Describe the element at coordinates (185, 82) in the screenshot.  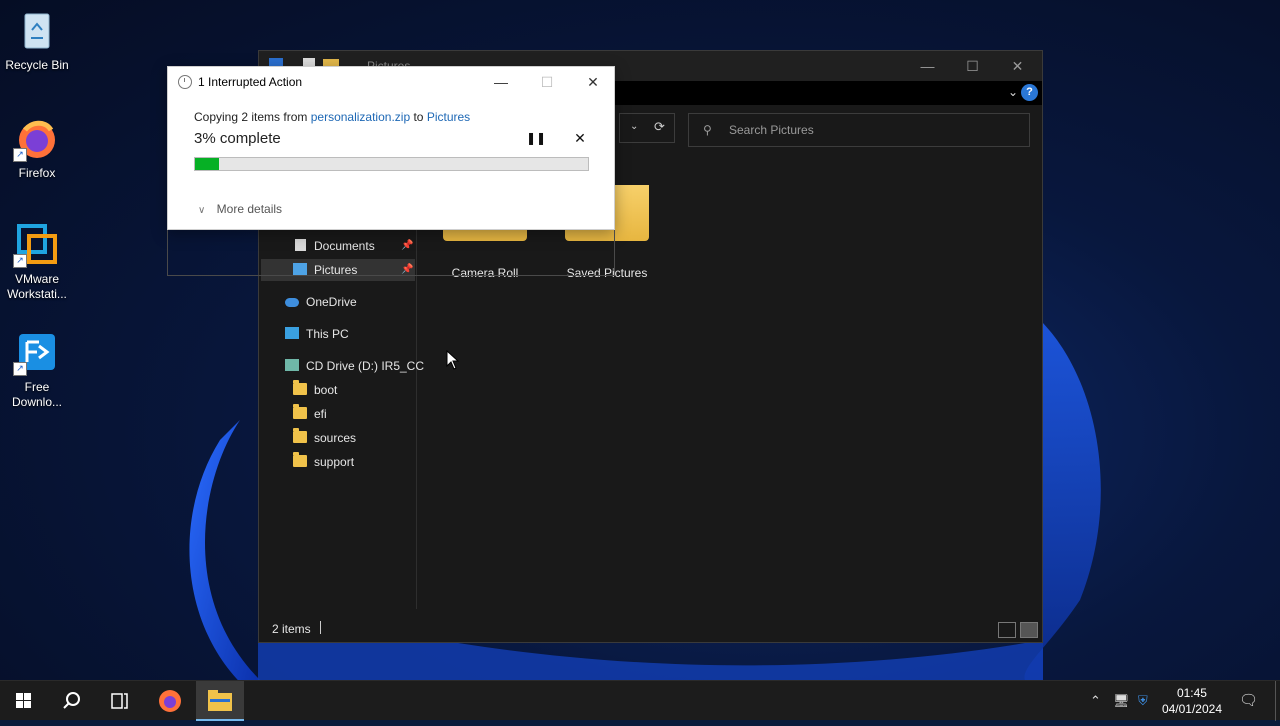
I see `clock-icon` at that location.